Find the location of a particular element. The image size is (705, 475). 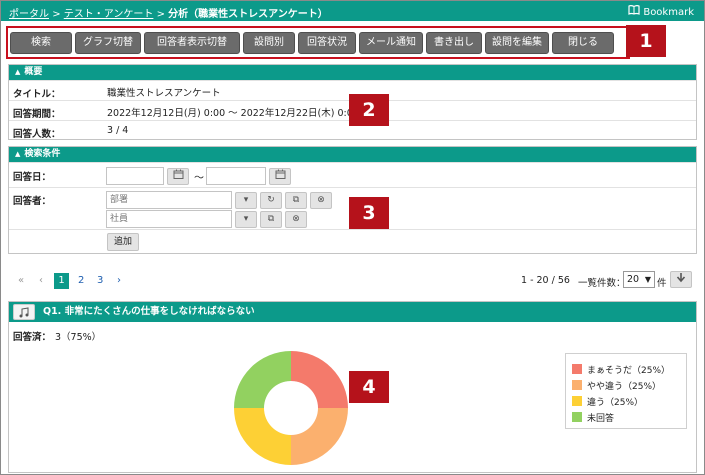

legend-label: 未回答 is located at coordinates (601, 419).